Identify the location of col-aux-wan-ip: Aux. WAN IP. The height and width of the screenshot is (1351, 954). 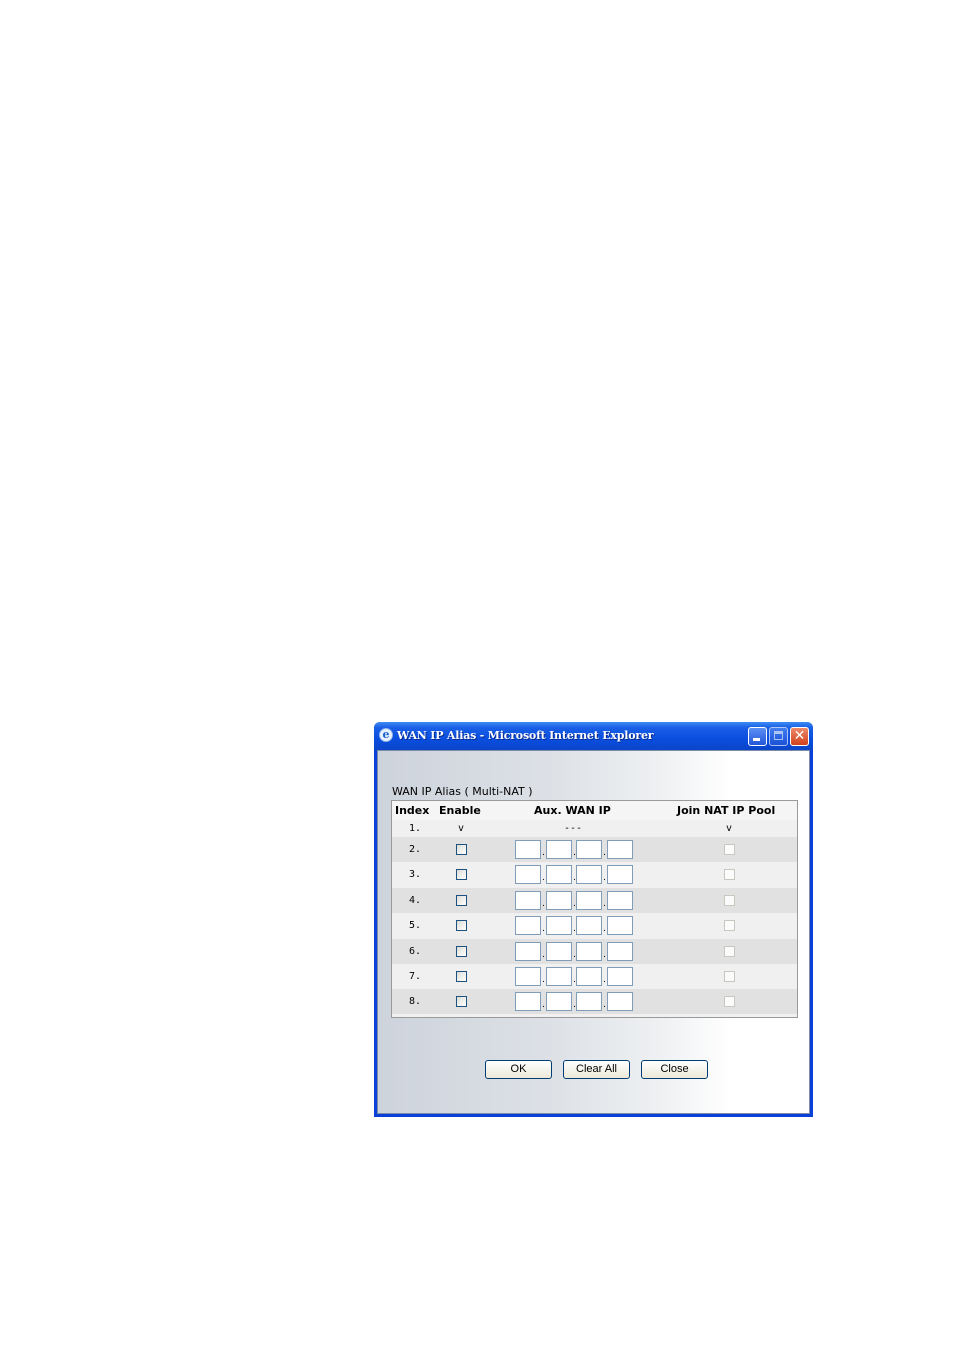
(572, 810).